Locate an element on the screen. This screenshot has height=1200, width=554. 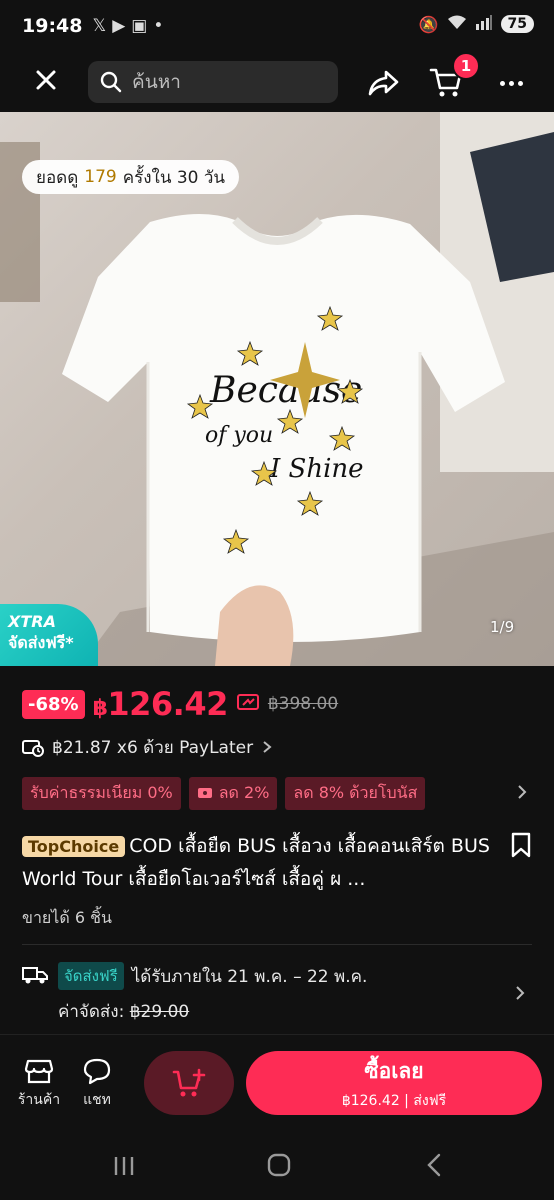
promo-tag-discount: ลด 2% is located at coordinates (233, 793).